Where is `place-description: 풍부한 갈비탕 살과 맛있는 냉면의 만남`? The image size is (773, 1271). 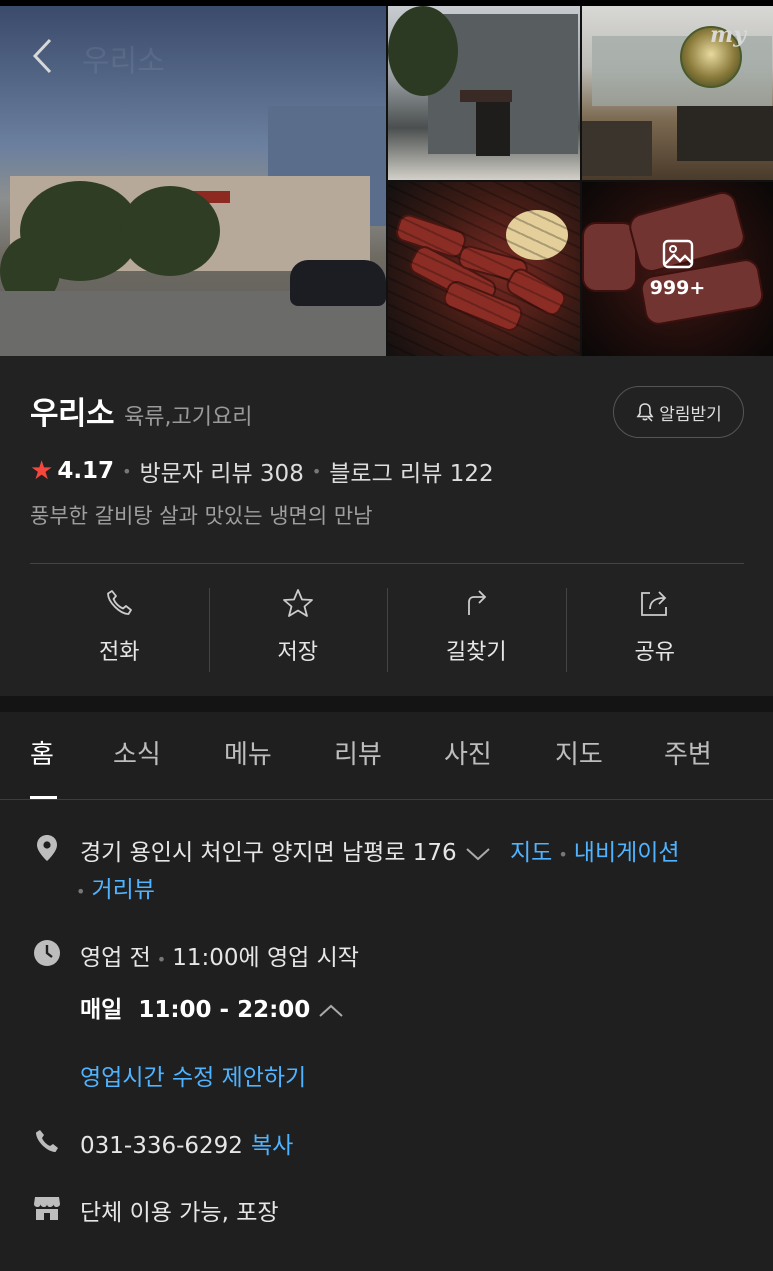 place-description: 풍부한 갈비탕 살과 맛있는 냉면의 만남 is located at coordinates (201, 516).